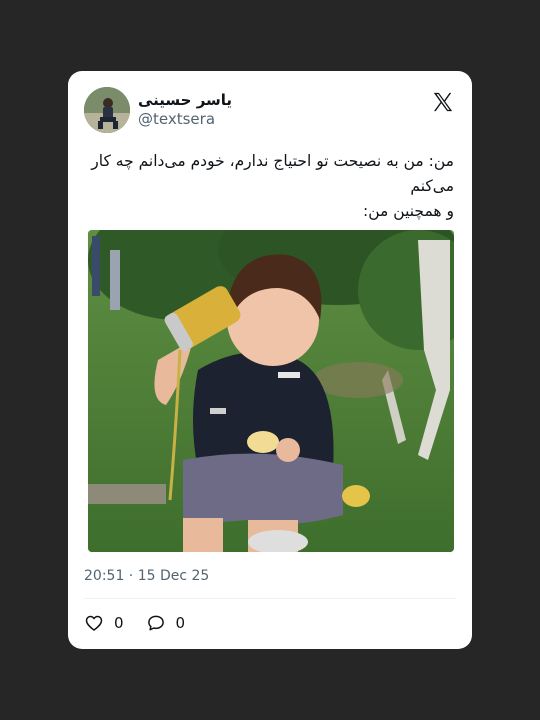 The height and width of the screenshot is (720, 540). Describe the element at coordinates (166, 623) in the screenshot. I see `reply-button: 0` at that location.